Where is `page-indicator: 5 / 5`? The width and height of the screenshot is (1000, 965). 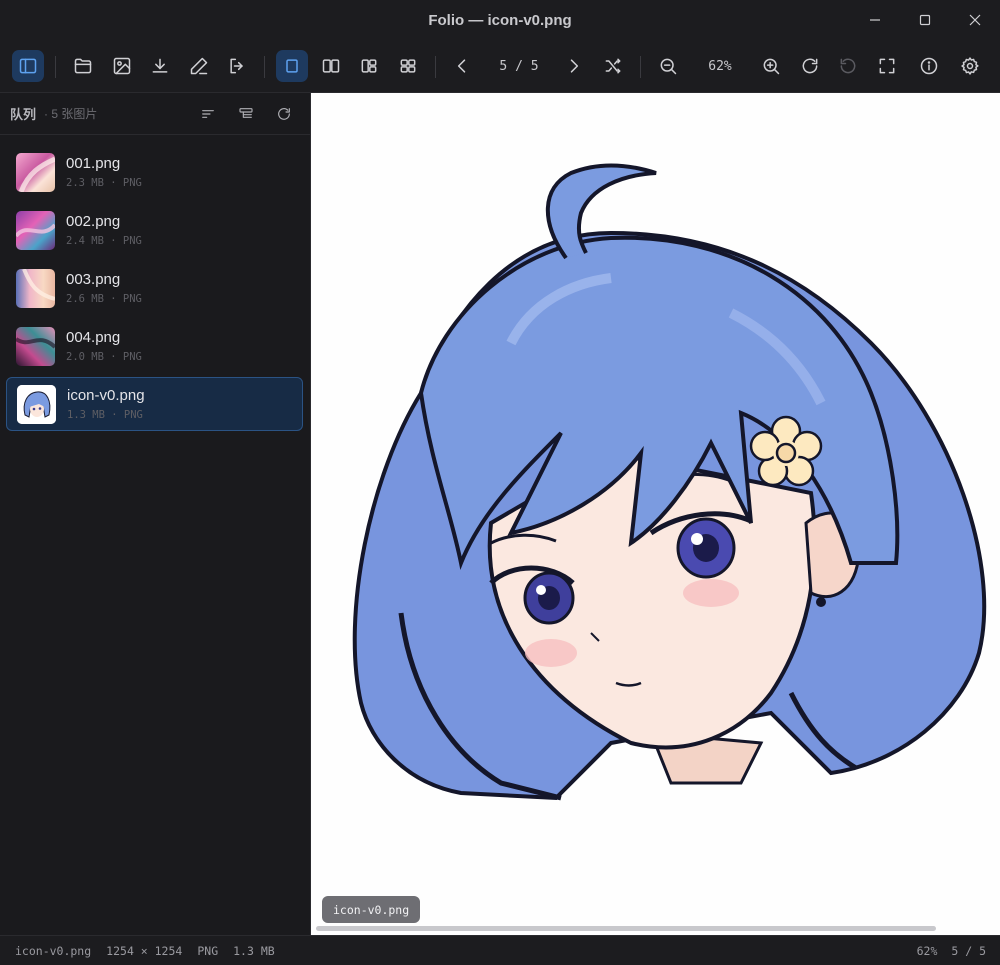 page-indicator: 5 / 5 is located at coordinates (519, 66).